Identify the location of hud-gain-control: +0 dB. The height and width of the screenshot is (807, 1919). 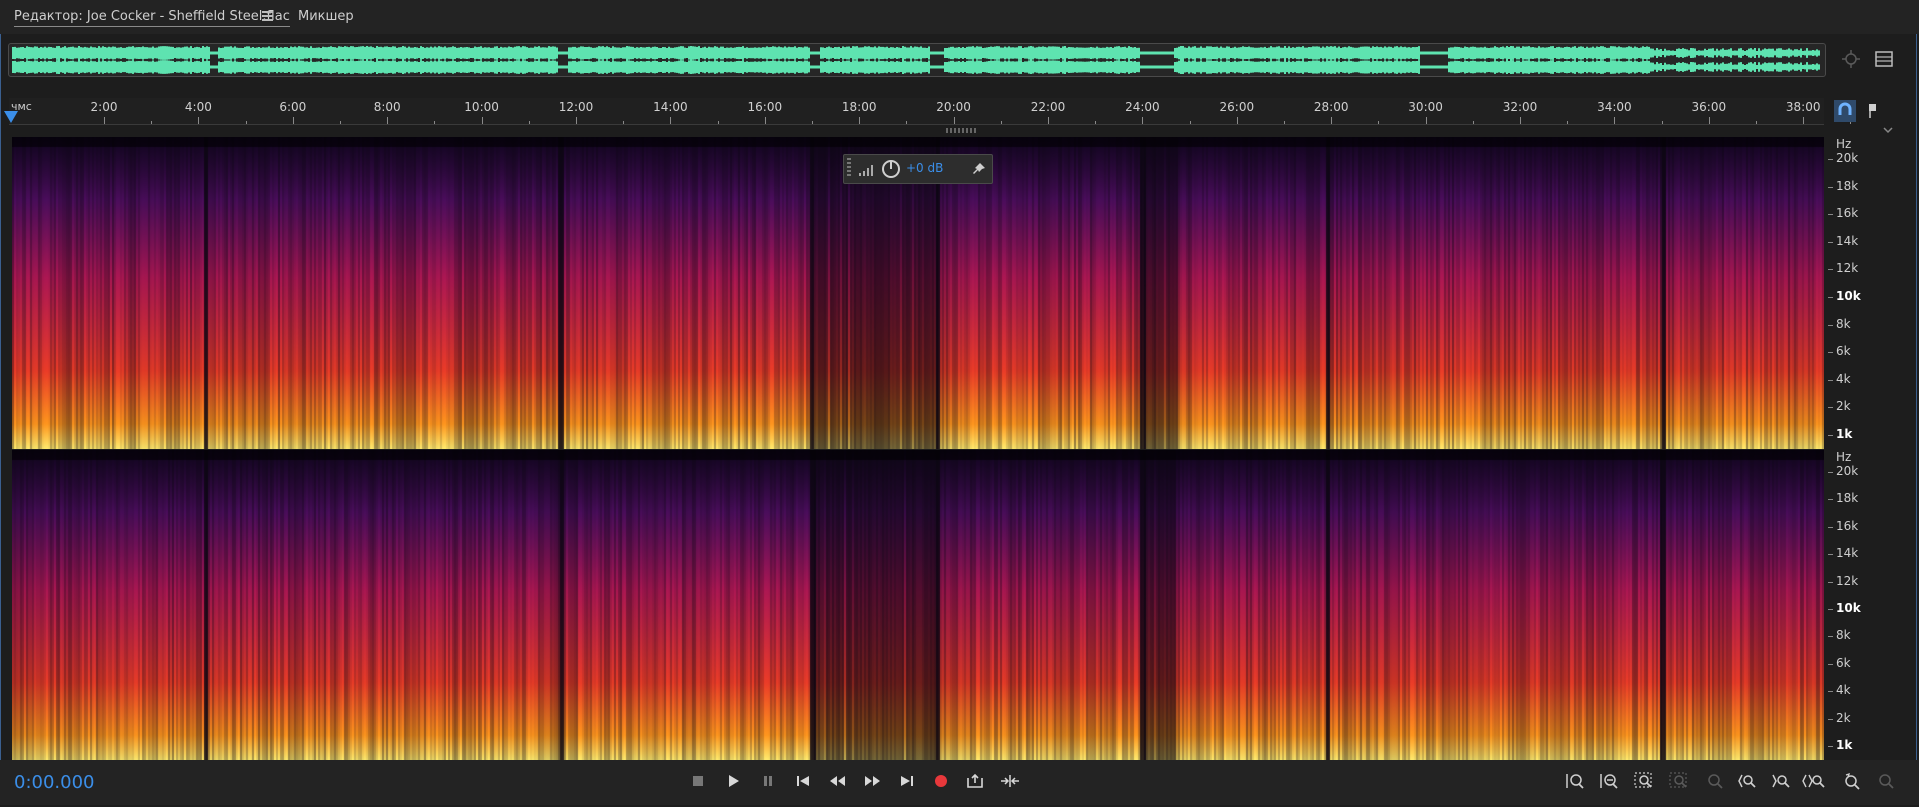
(918, 169).